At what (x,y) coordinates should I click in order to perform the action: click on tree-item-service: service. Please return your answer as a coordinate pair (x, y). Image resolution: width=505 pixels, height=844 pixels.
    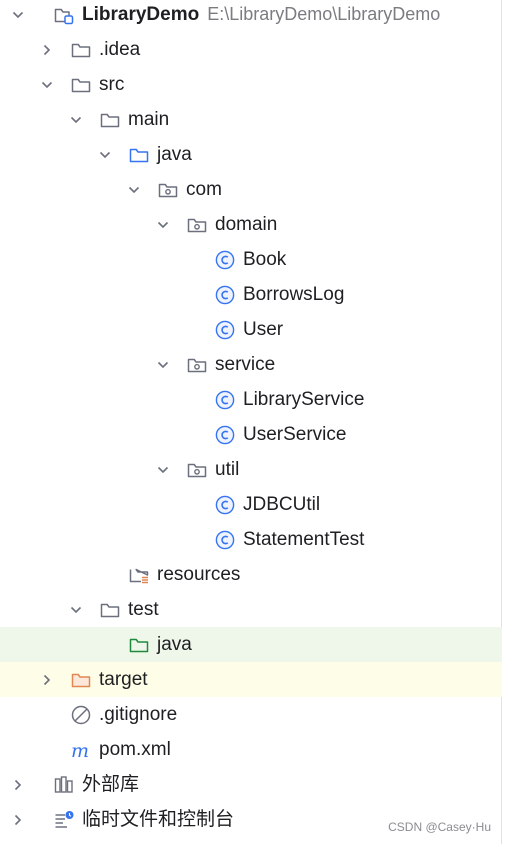
    Looking at the image, I should click on (251, 364).